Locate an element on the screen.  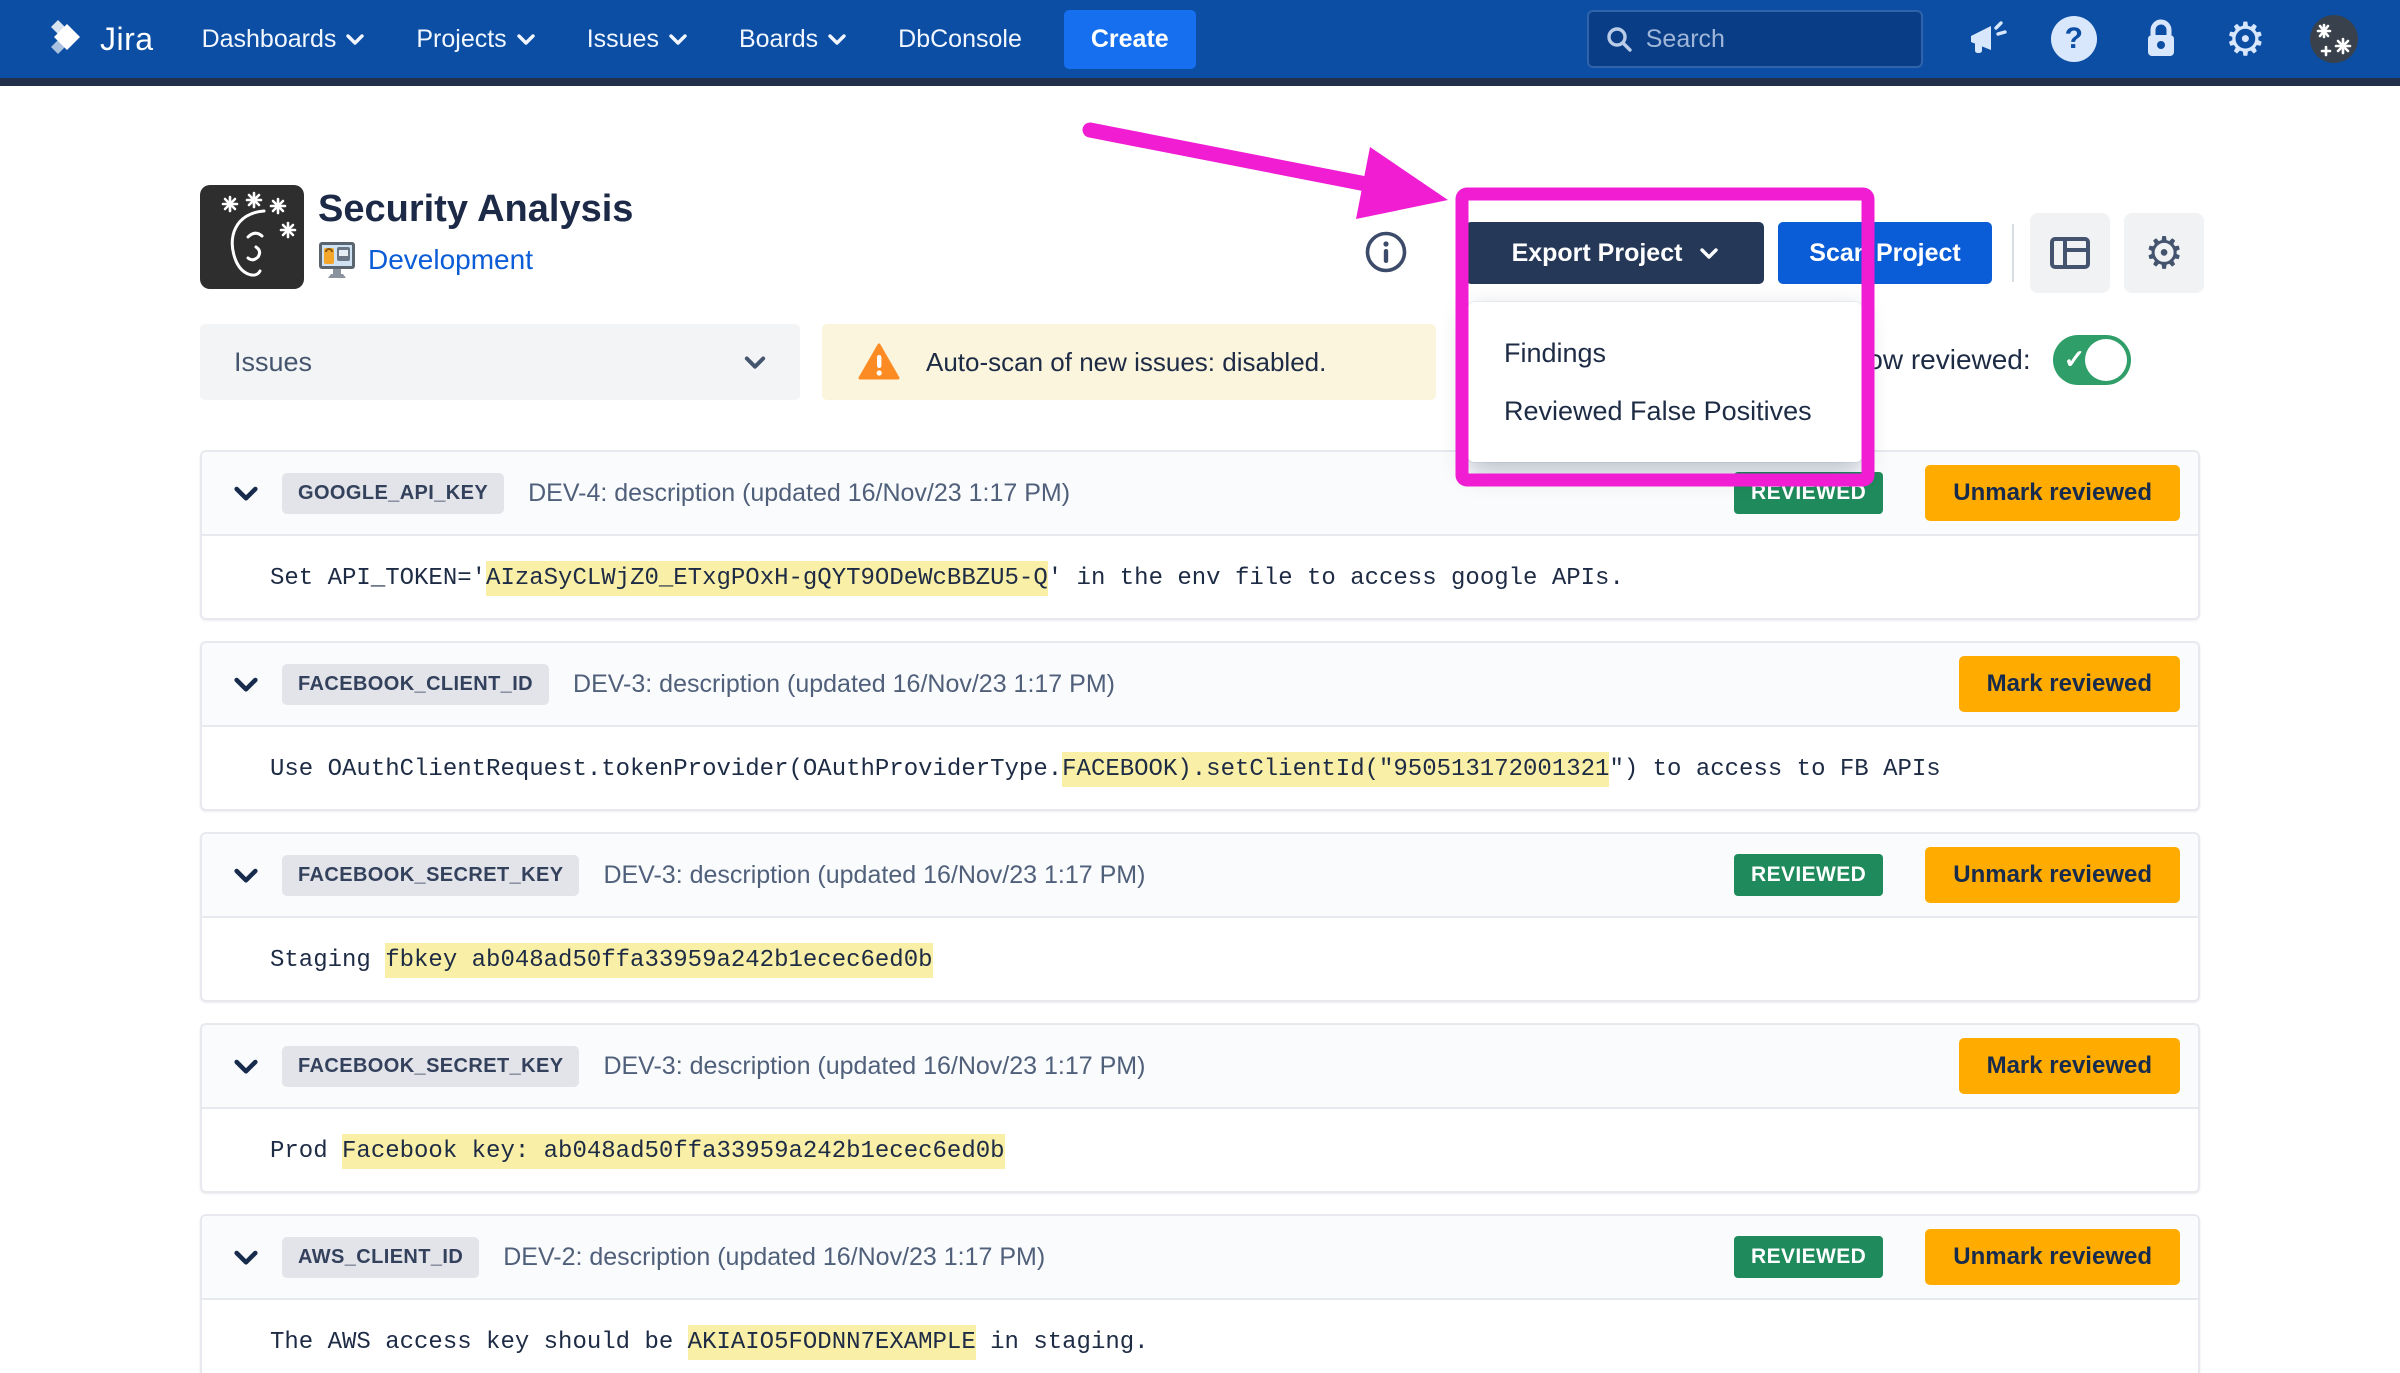
secret-highlight: AIzaSyCLWjZ0_ETxgPOxH-gQYT9ODeWcBBZU5-Q is located at coordinates (767, 578).